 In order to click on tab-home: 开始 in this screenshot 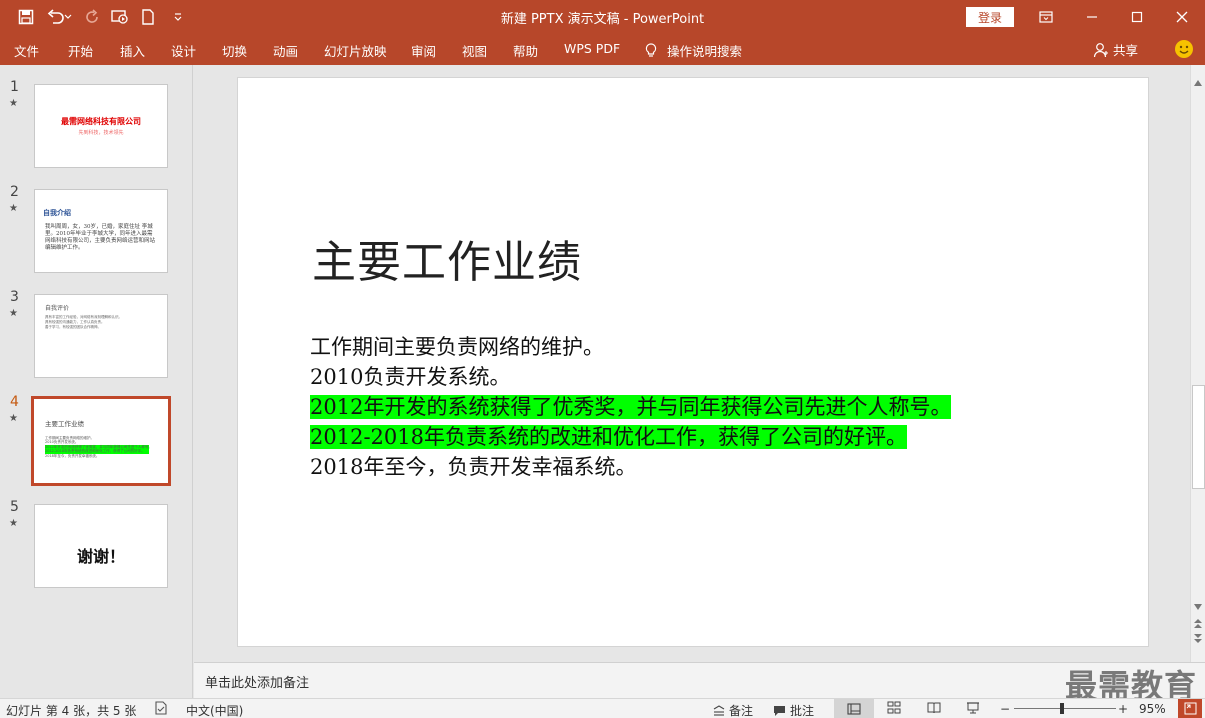, I will do `click(80, 50)`.